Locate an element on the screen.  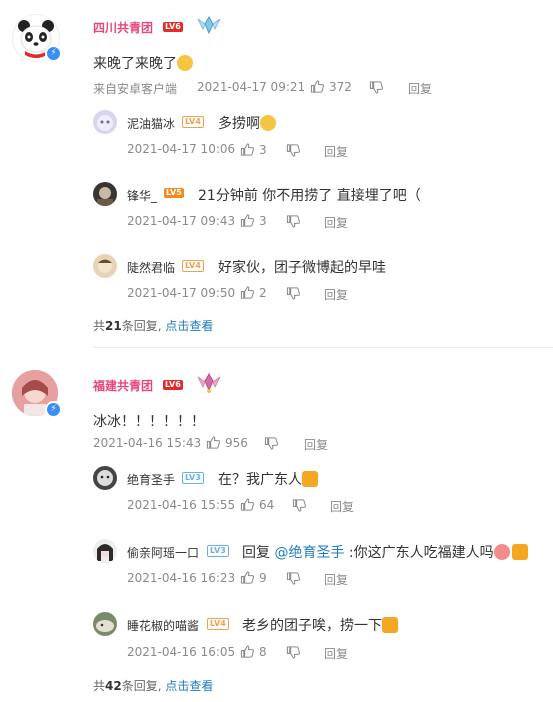
mention-link: @绝育圣手 is located at coordinates (309, 553).